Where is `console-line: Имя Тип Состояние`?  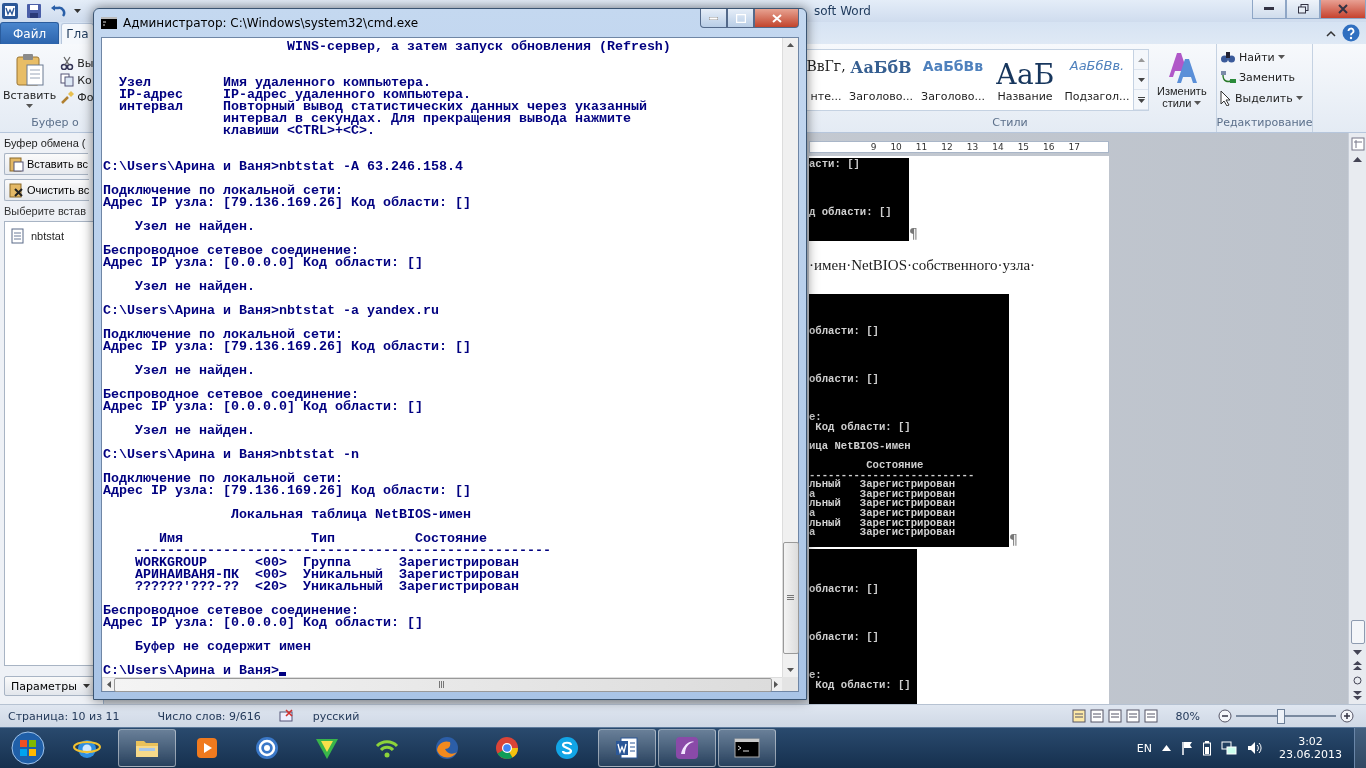
console-line: Имя Тип Состояние is located at coordinates (322, 539).